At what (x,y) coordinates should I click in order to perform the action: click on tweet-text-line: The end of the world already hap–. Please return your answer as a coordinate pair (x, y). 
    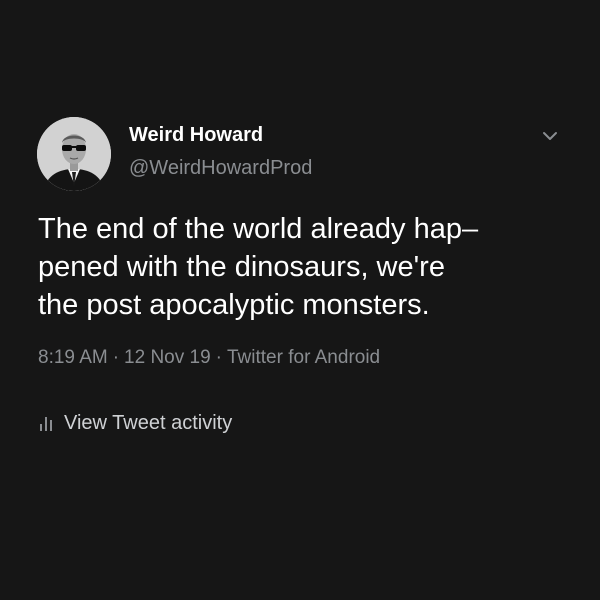
    Looking at the image, I should click on (258, 229).